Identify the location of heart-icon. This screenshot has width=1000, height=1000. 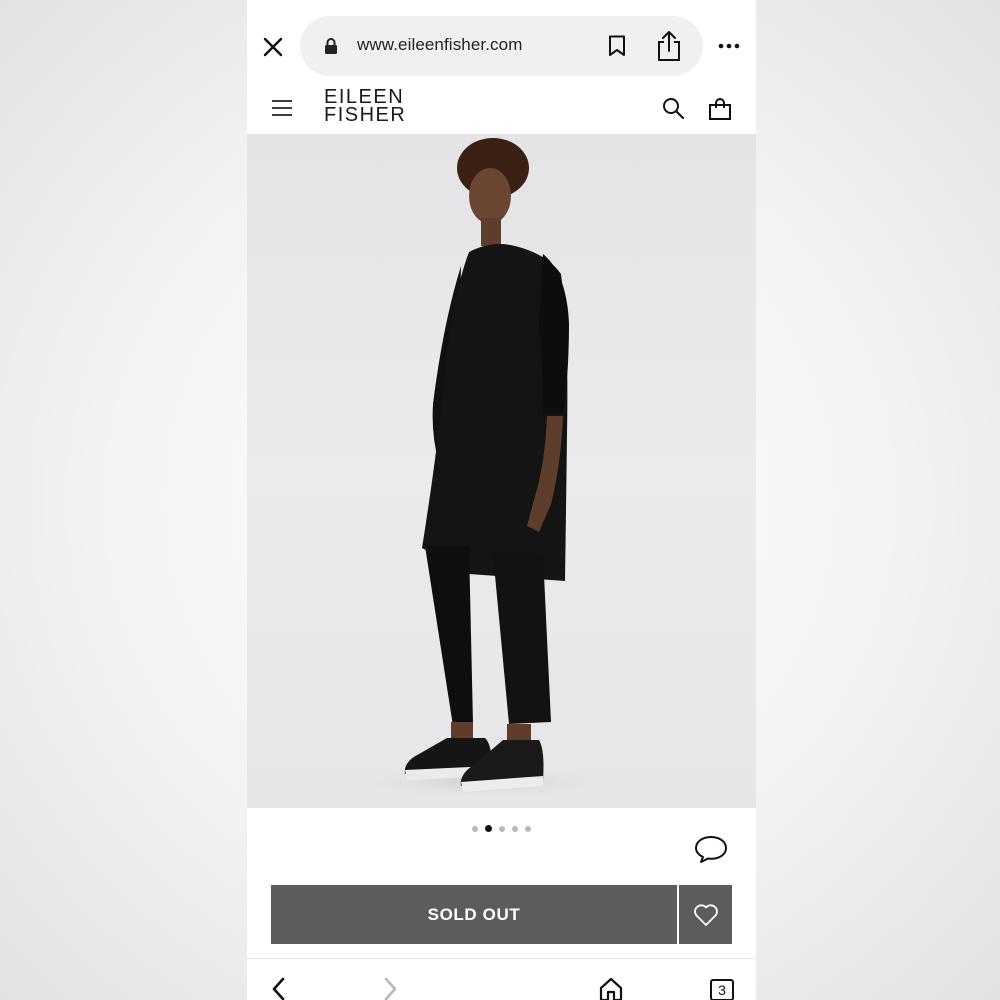
(706, 915).